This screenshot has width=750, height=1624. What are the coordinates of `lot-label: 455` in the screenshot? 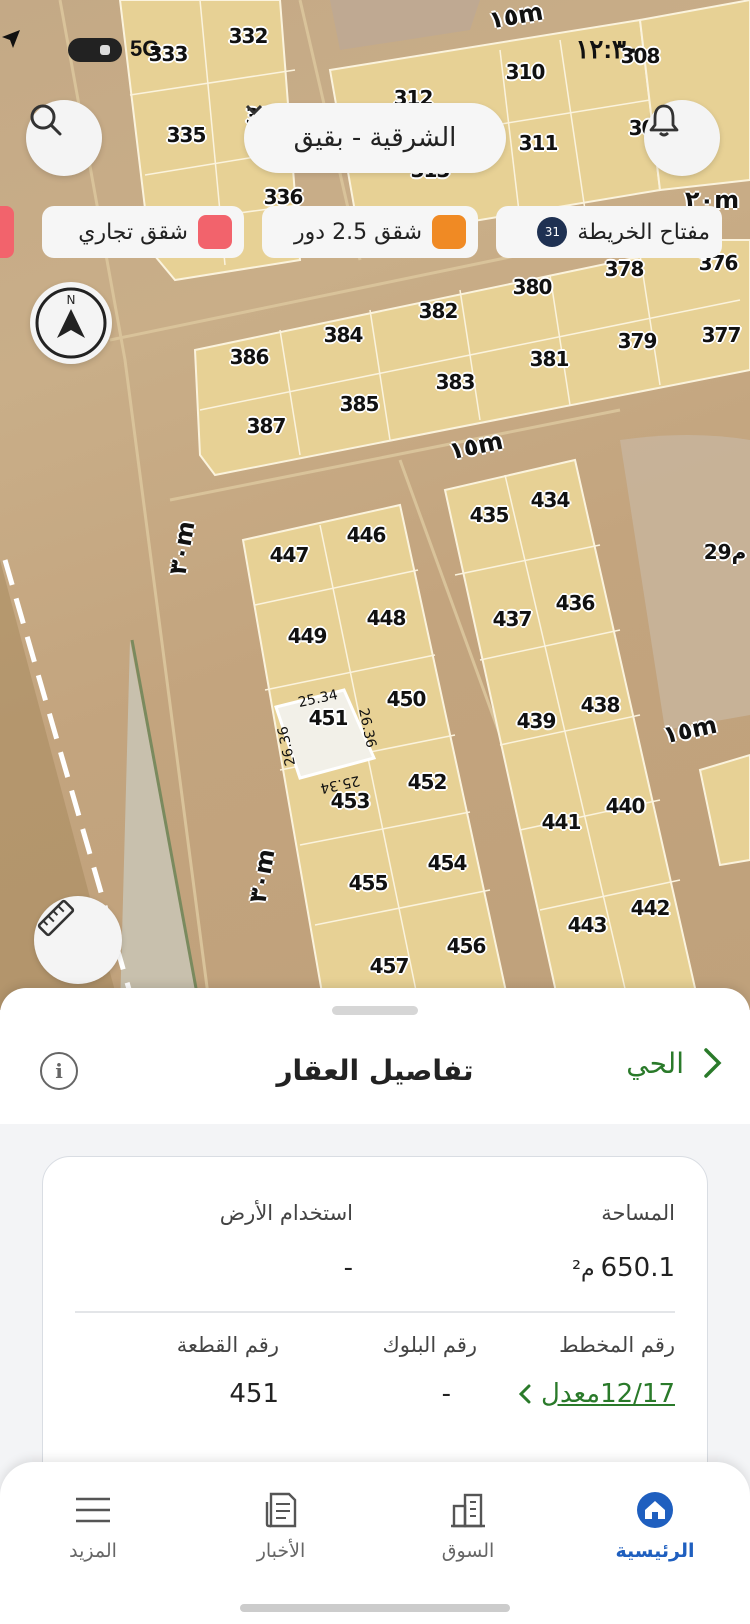 It's located at (369, 883).